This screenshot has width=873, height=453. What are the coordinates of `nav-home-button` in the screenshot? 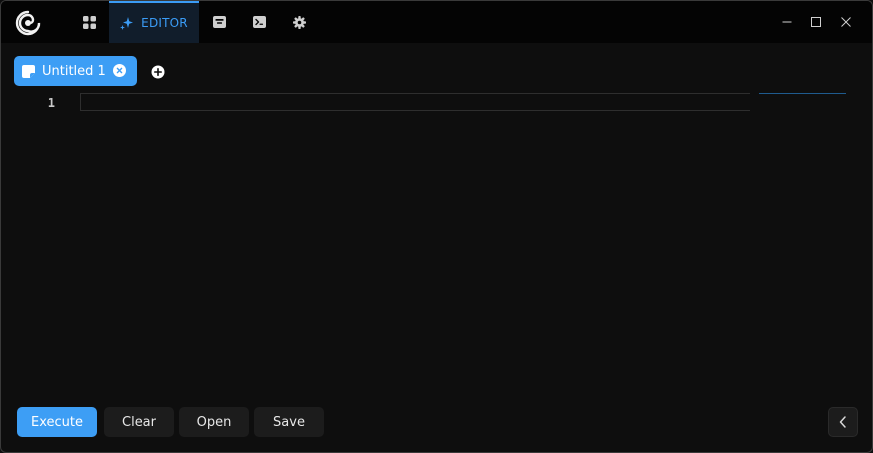 It's located at (89, 22).